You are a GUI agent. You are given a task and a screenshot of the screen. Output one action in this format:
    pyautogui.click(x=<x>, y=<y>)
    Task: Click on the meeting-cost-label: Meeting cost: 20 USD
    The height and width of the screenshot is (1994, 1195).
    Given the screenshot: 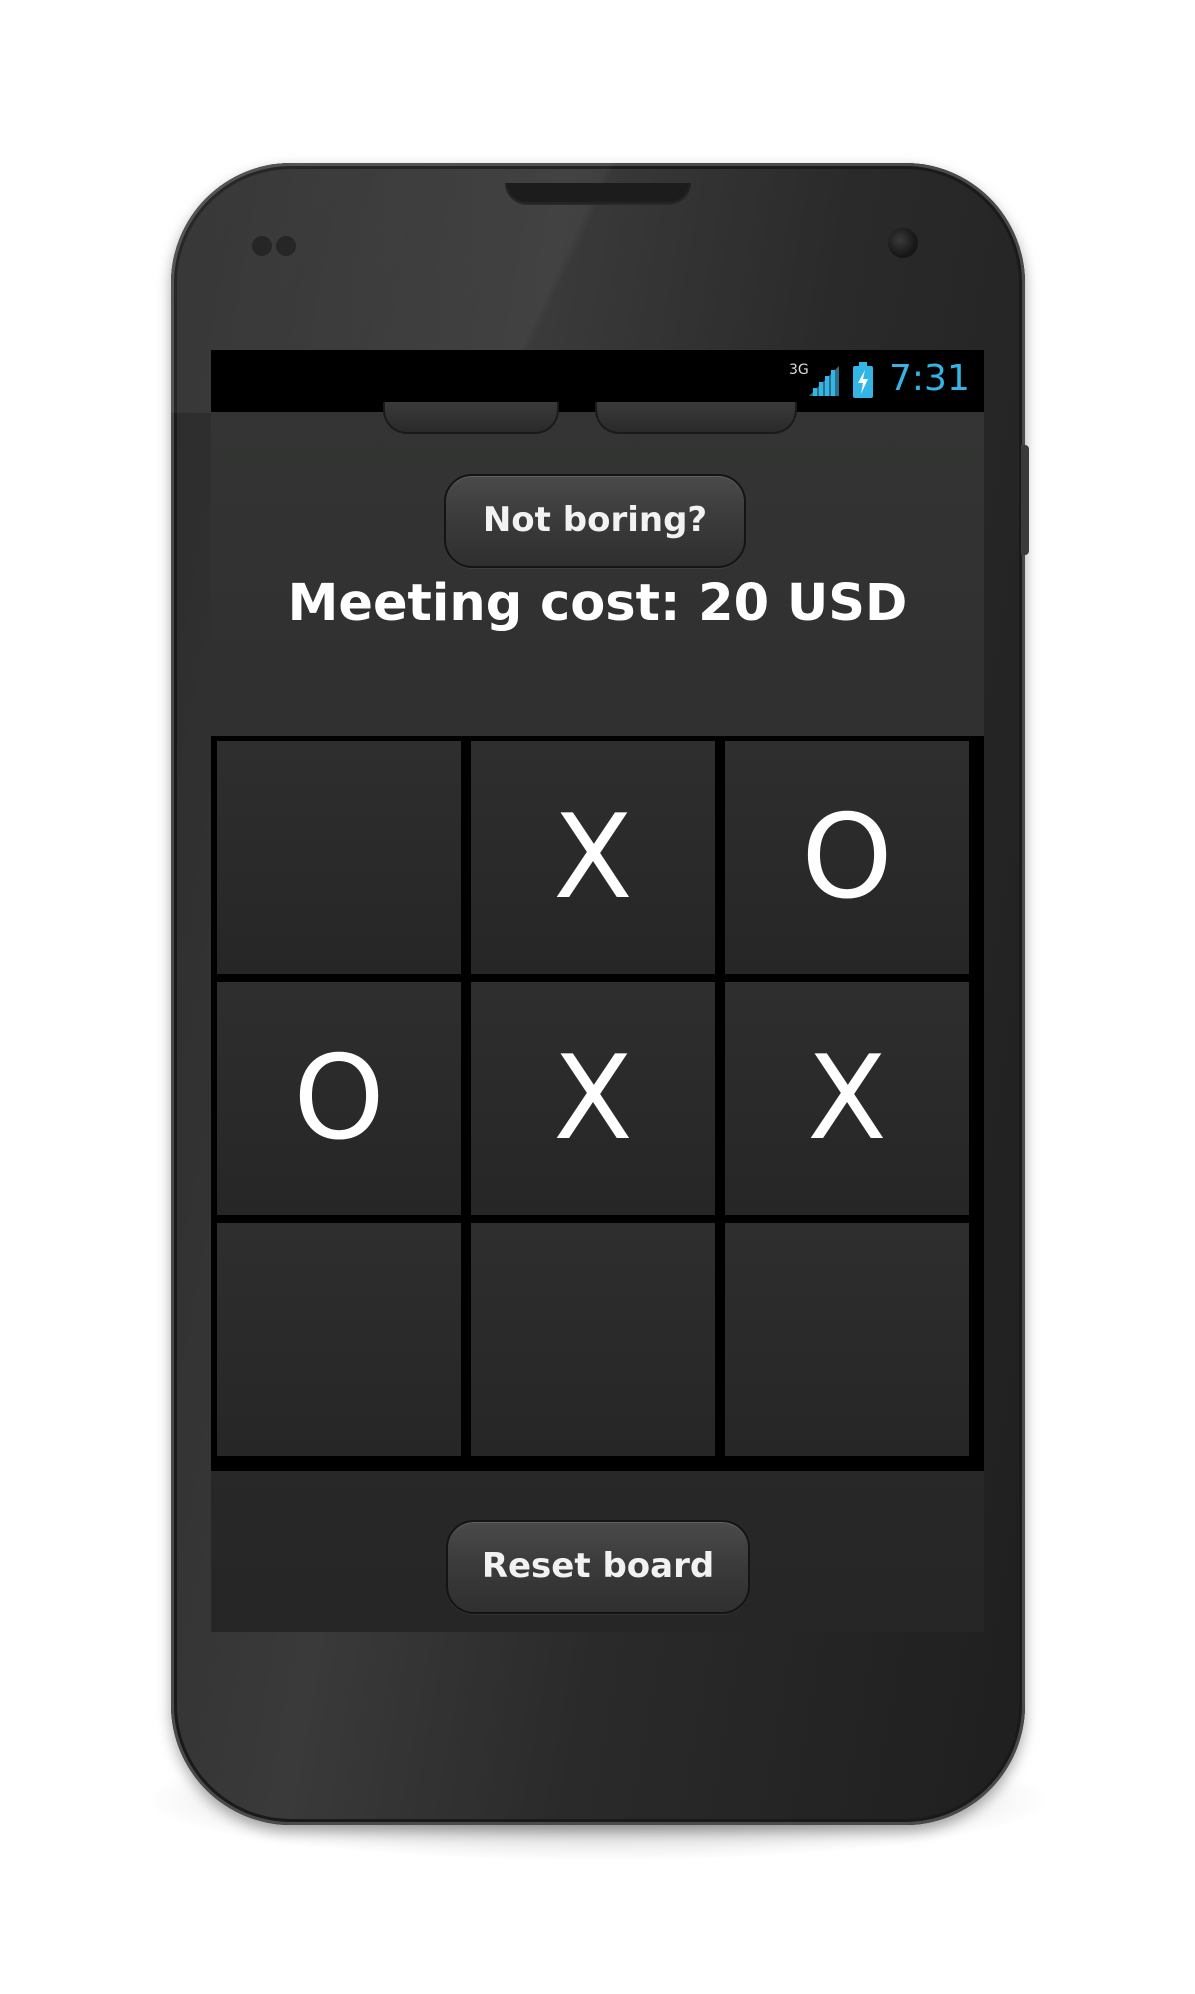 What is the action you would take?
    pyautogui.click(x=597, y=603)
    